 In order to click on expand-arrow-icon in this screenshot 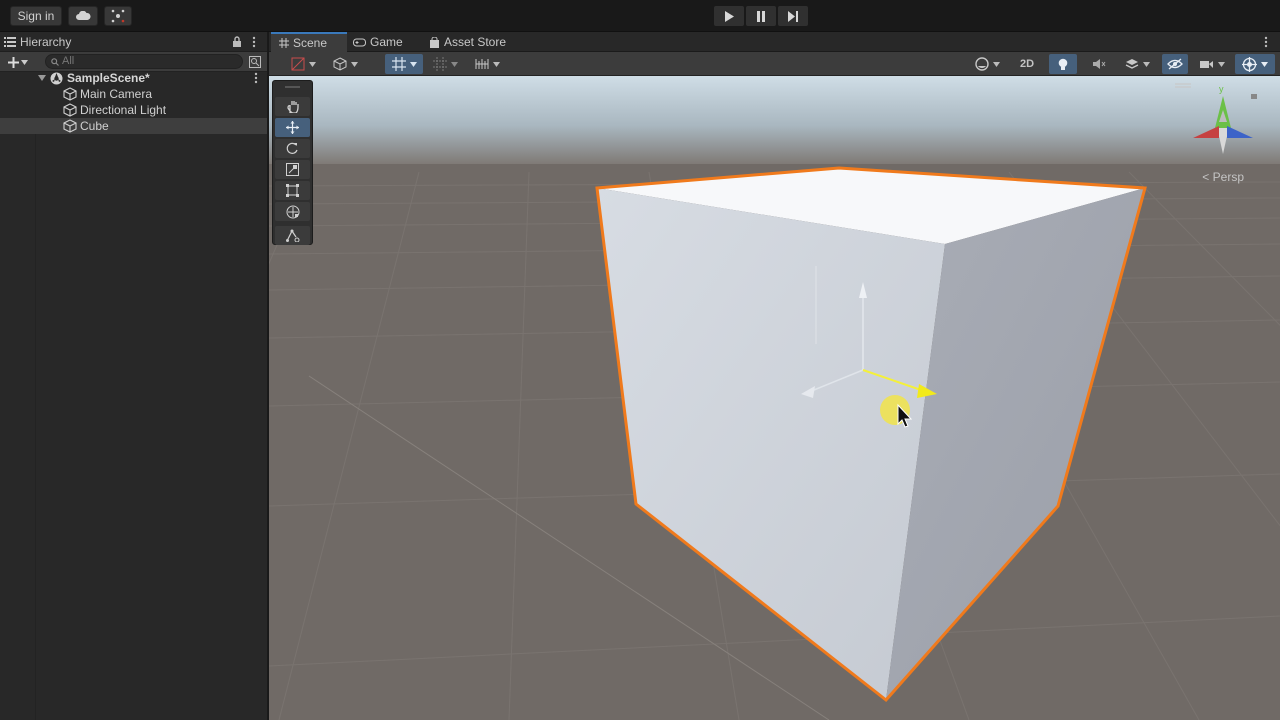, I will do `click(42, 78)`.